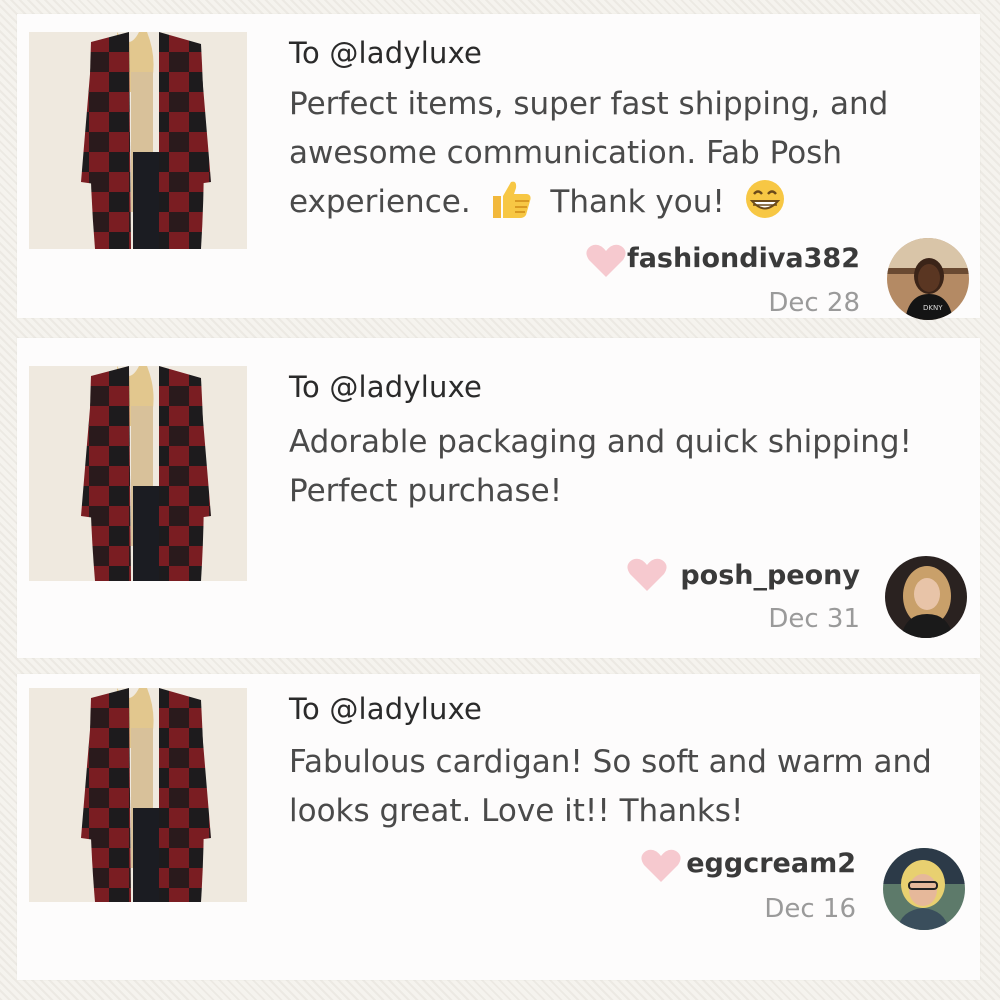 Image resolution: width=1000 pixels, height=1000 pixels. Describe the element at coordinates (814, 619) in the screenshot. I see `review-date: Dec 31` at that location.